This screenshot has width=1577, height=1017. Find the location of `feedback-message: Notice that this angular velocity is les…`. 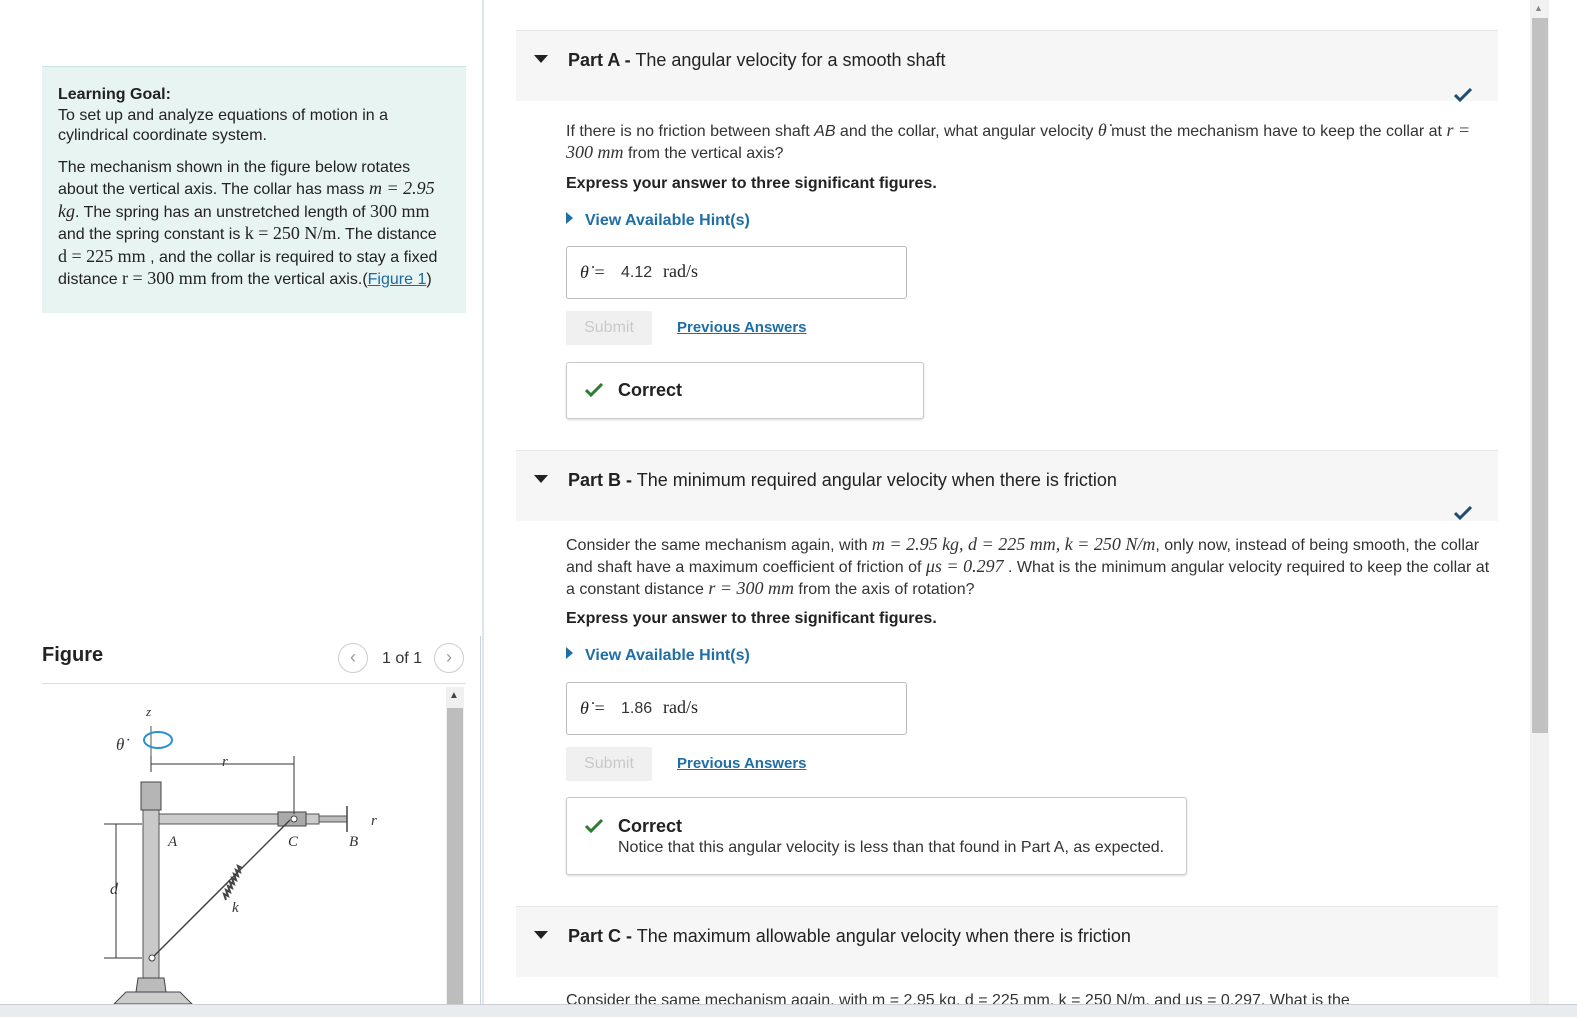

feedback-message: Notice that this angular velocity is les… is located at coordinates (891, 847).